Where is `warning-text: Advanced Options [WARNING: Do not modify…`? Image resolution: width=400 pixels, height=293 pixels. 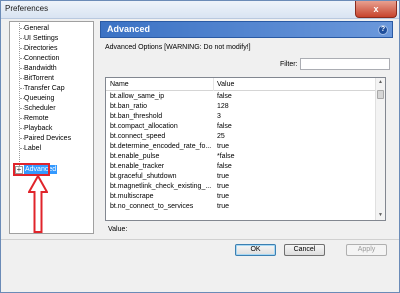 warning-text: Advanced Options [WARNING: Do not modify… is located at coordinates (178, 47).